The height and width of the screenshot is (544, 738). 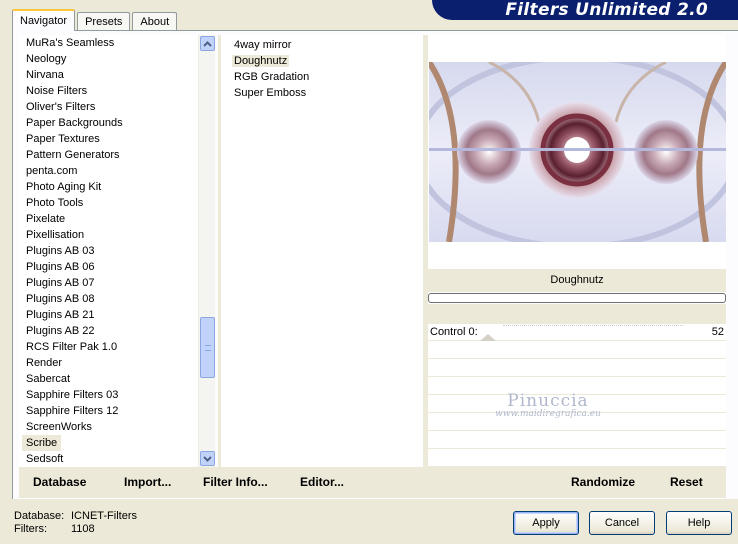 What do you see at coordinates (488, 337) in the screenshot?
I see `slider-handle` at bounding box center [488, 337].